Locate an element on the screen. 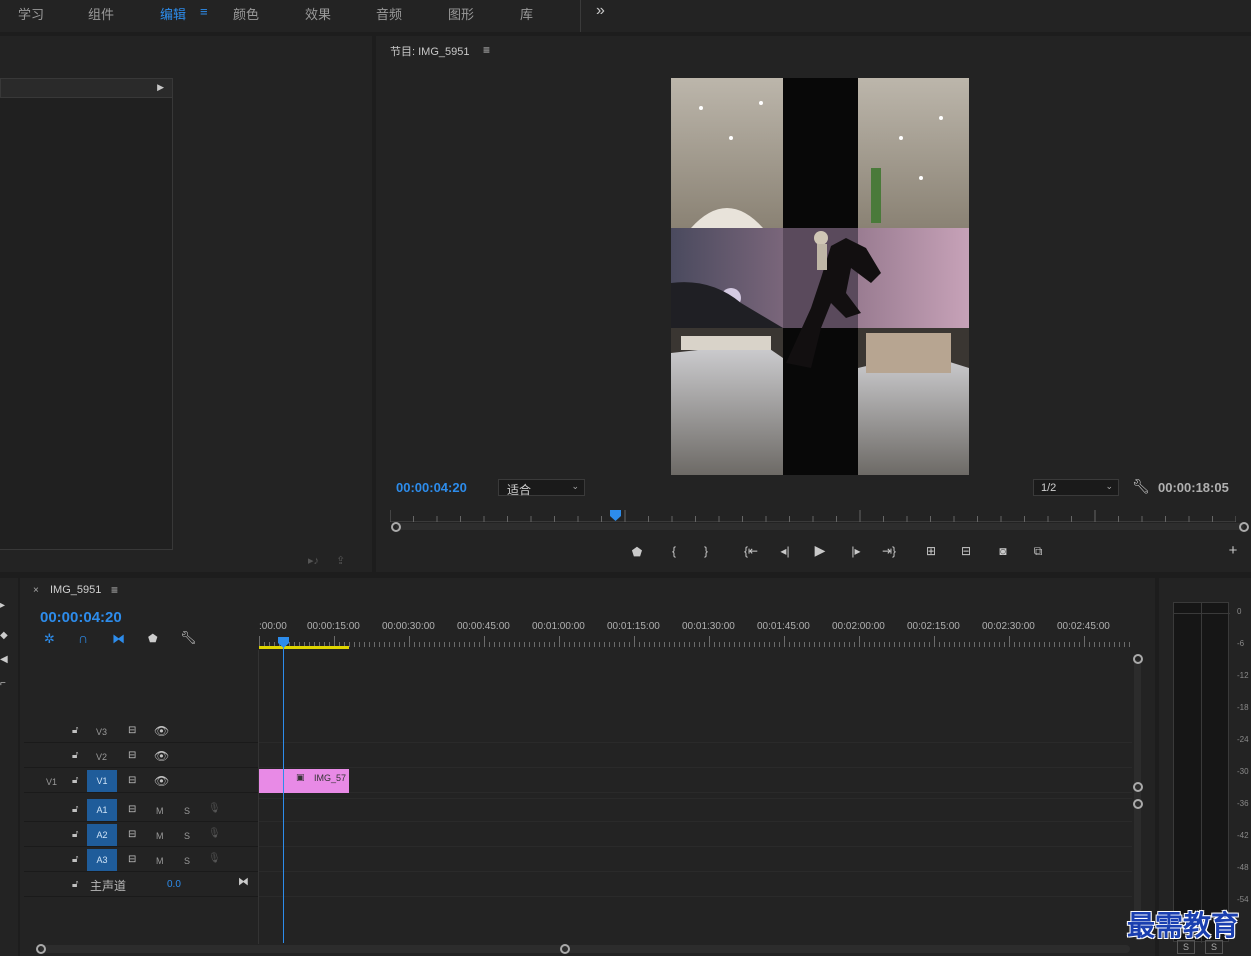 Image resolution: width=1251 pixels, height=956 pixels. program-time-ruler is located at coordinates (813, 515).